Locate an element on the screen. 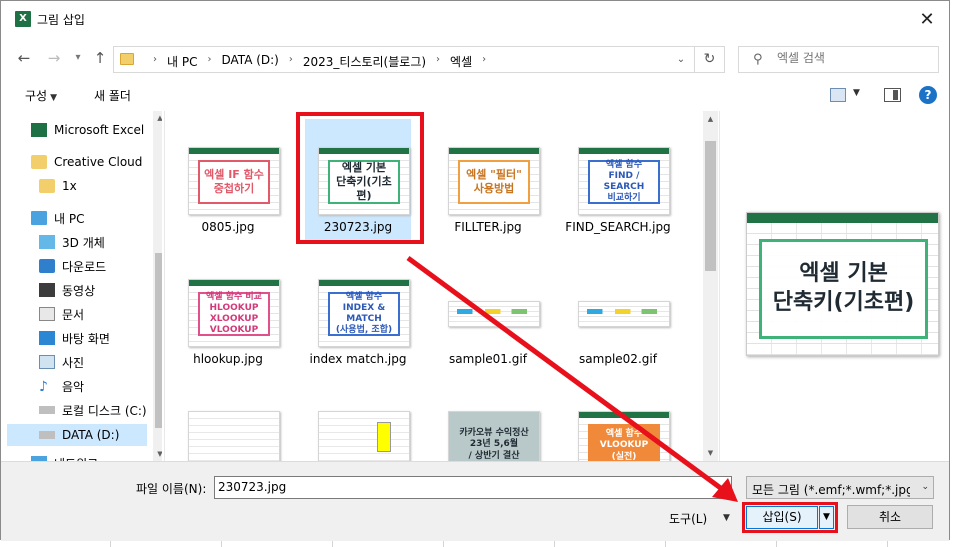 The height and width of the screenshot is (547, 956). file-thumbnail: 카카오뷰 수익정산 23년 5,6월 / 상반기 결산 is located at coordinates (494, 436).